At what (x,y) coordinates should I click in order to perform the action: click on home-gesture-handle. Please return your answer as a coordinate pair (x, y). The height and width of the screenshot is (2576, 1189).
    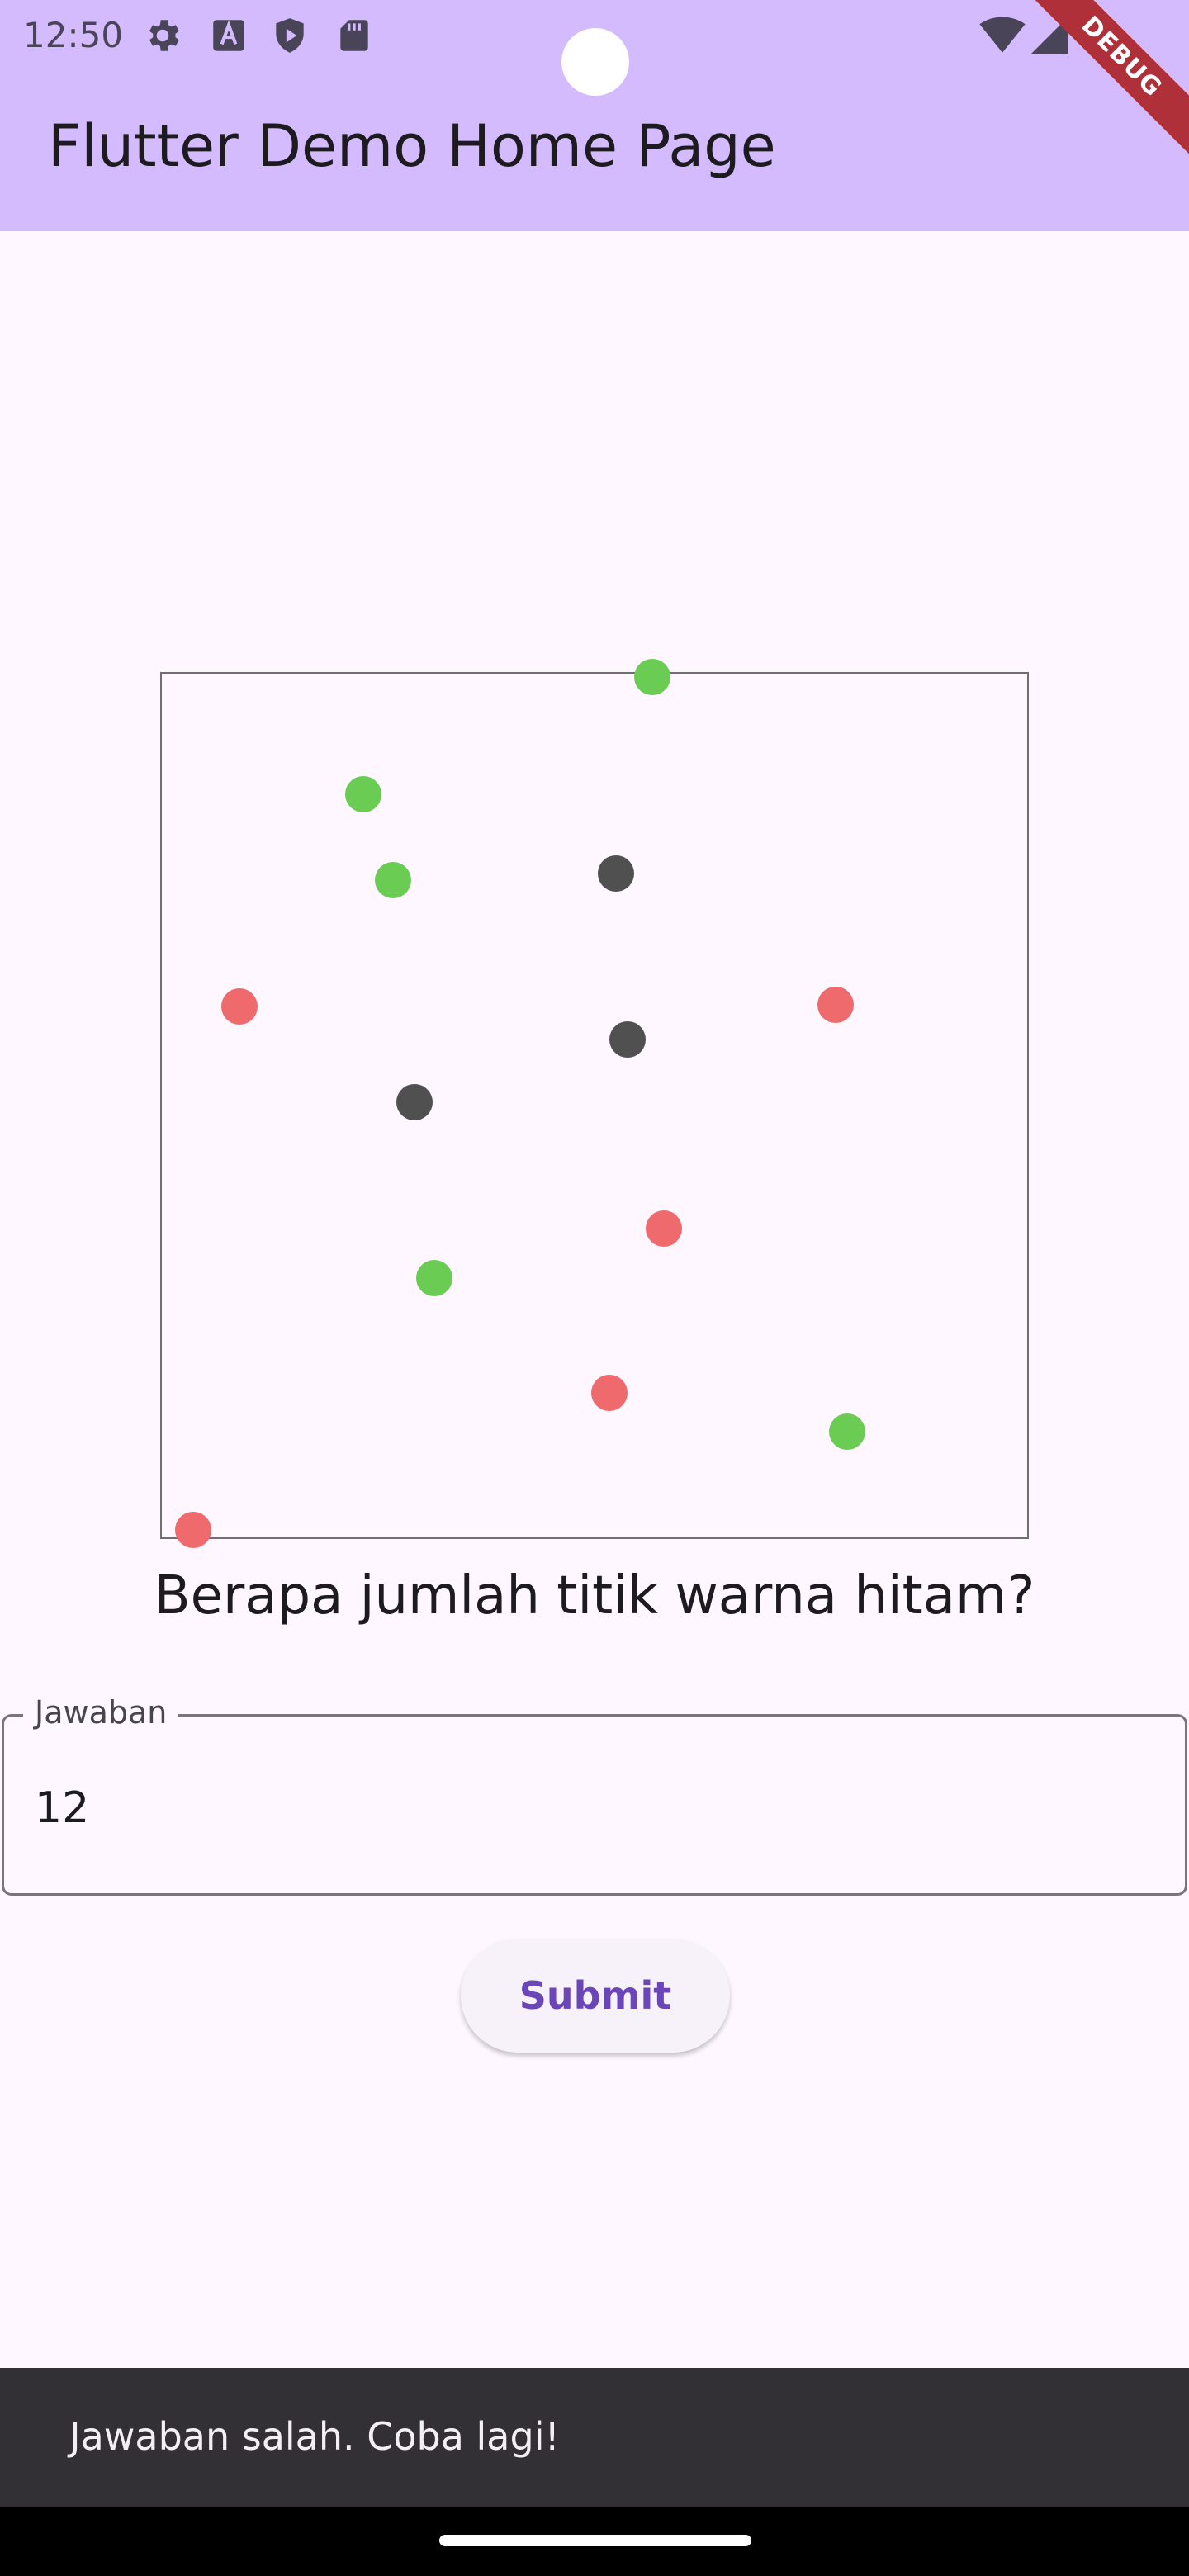
    Looking at the image, I should click on (595, 2540).